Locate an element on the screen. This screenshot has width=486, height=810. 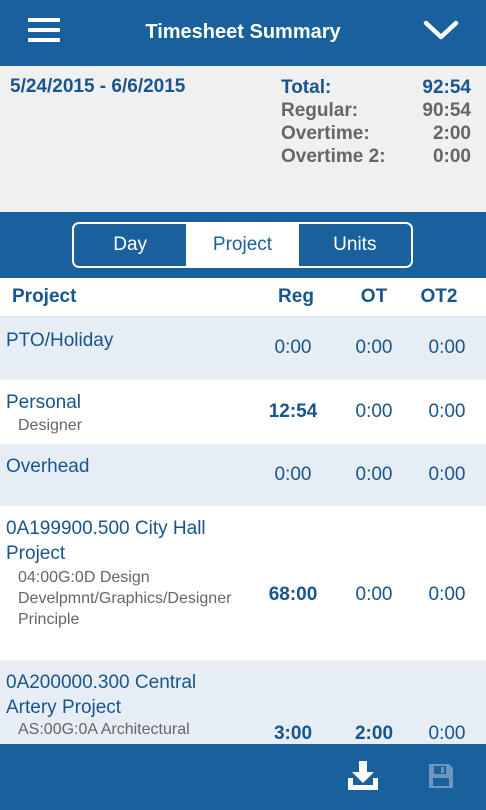
chevron-down-icon is located at coordinates (441, 30).